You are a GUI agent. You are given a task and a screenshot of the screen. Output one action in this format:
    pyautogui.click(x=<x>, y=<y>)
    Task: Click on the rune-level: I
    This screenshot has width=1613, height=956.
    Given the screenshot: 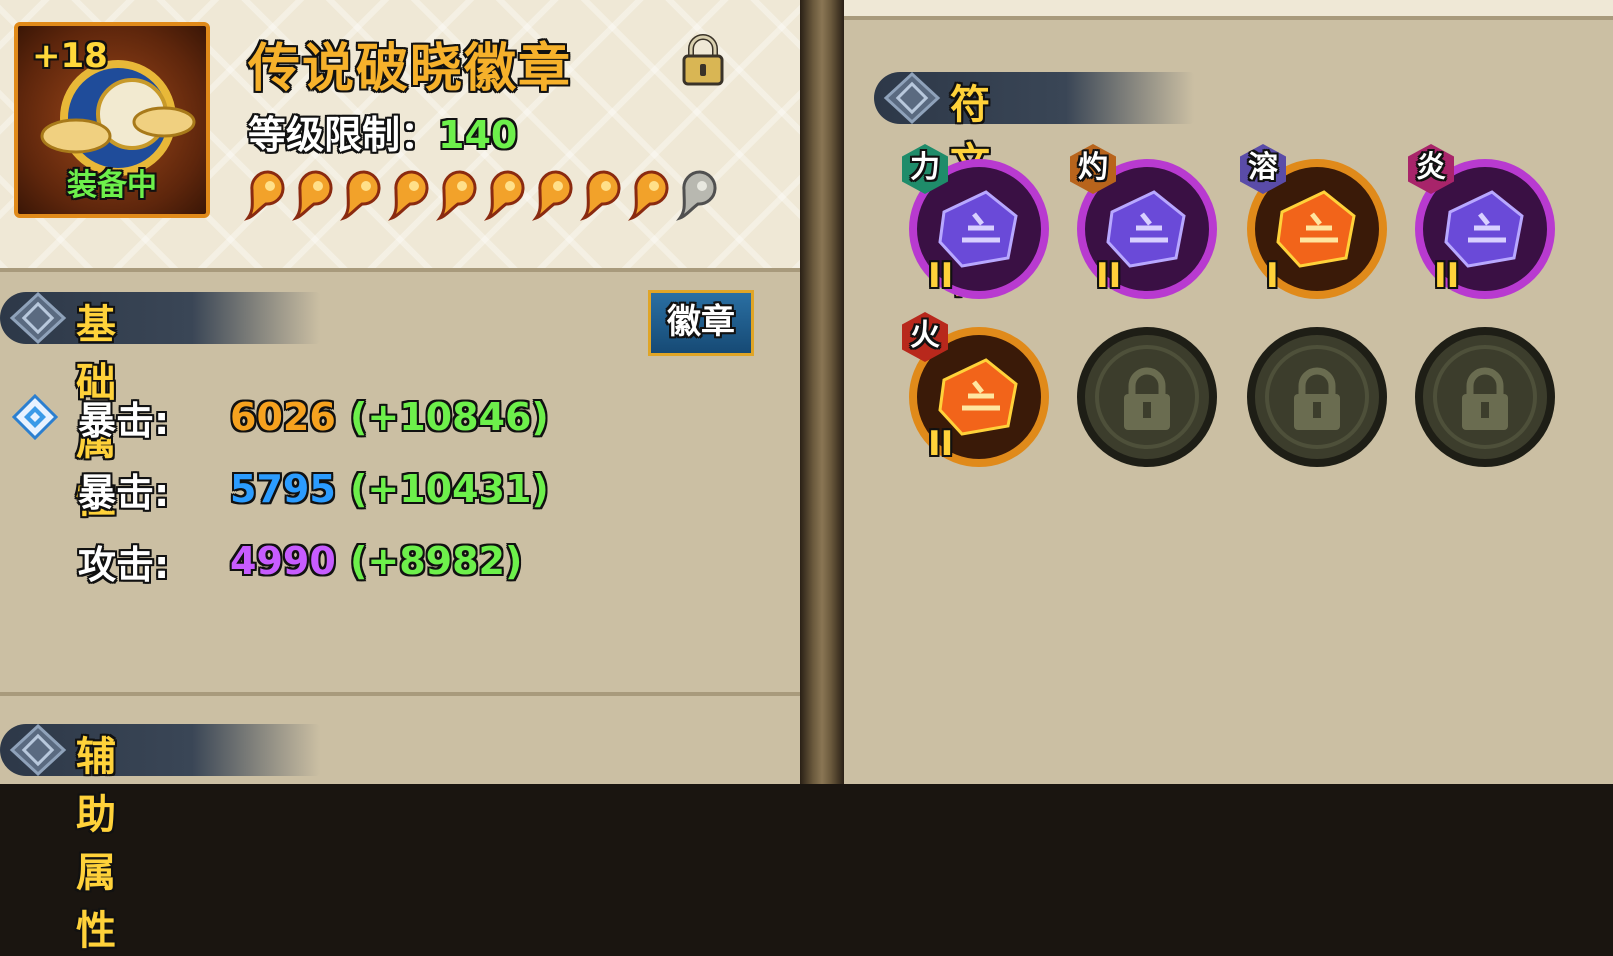 What is the action you would take?
    pyautogui.click(x=1272, y=276)
    